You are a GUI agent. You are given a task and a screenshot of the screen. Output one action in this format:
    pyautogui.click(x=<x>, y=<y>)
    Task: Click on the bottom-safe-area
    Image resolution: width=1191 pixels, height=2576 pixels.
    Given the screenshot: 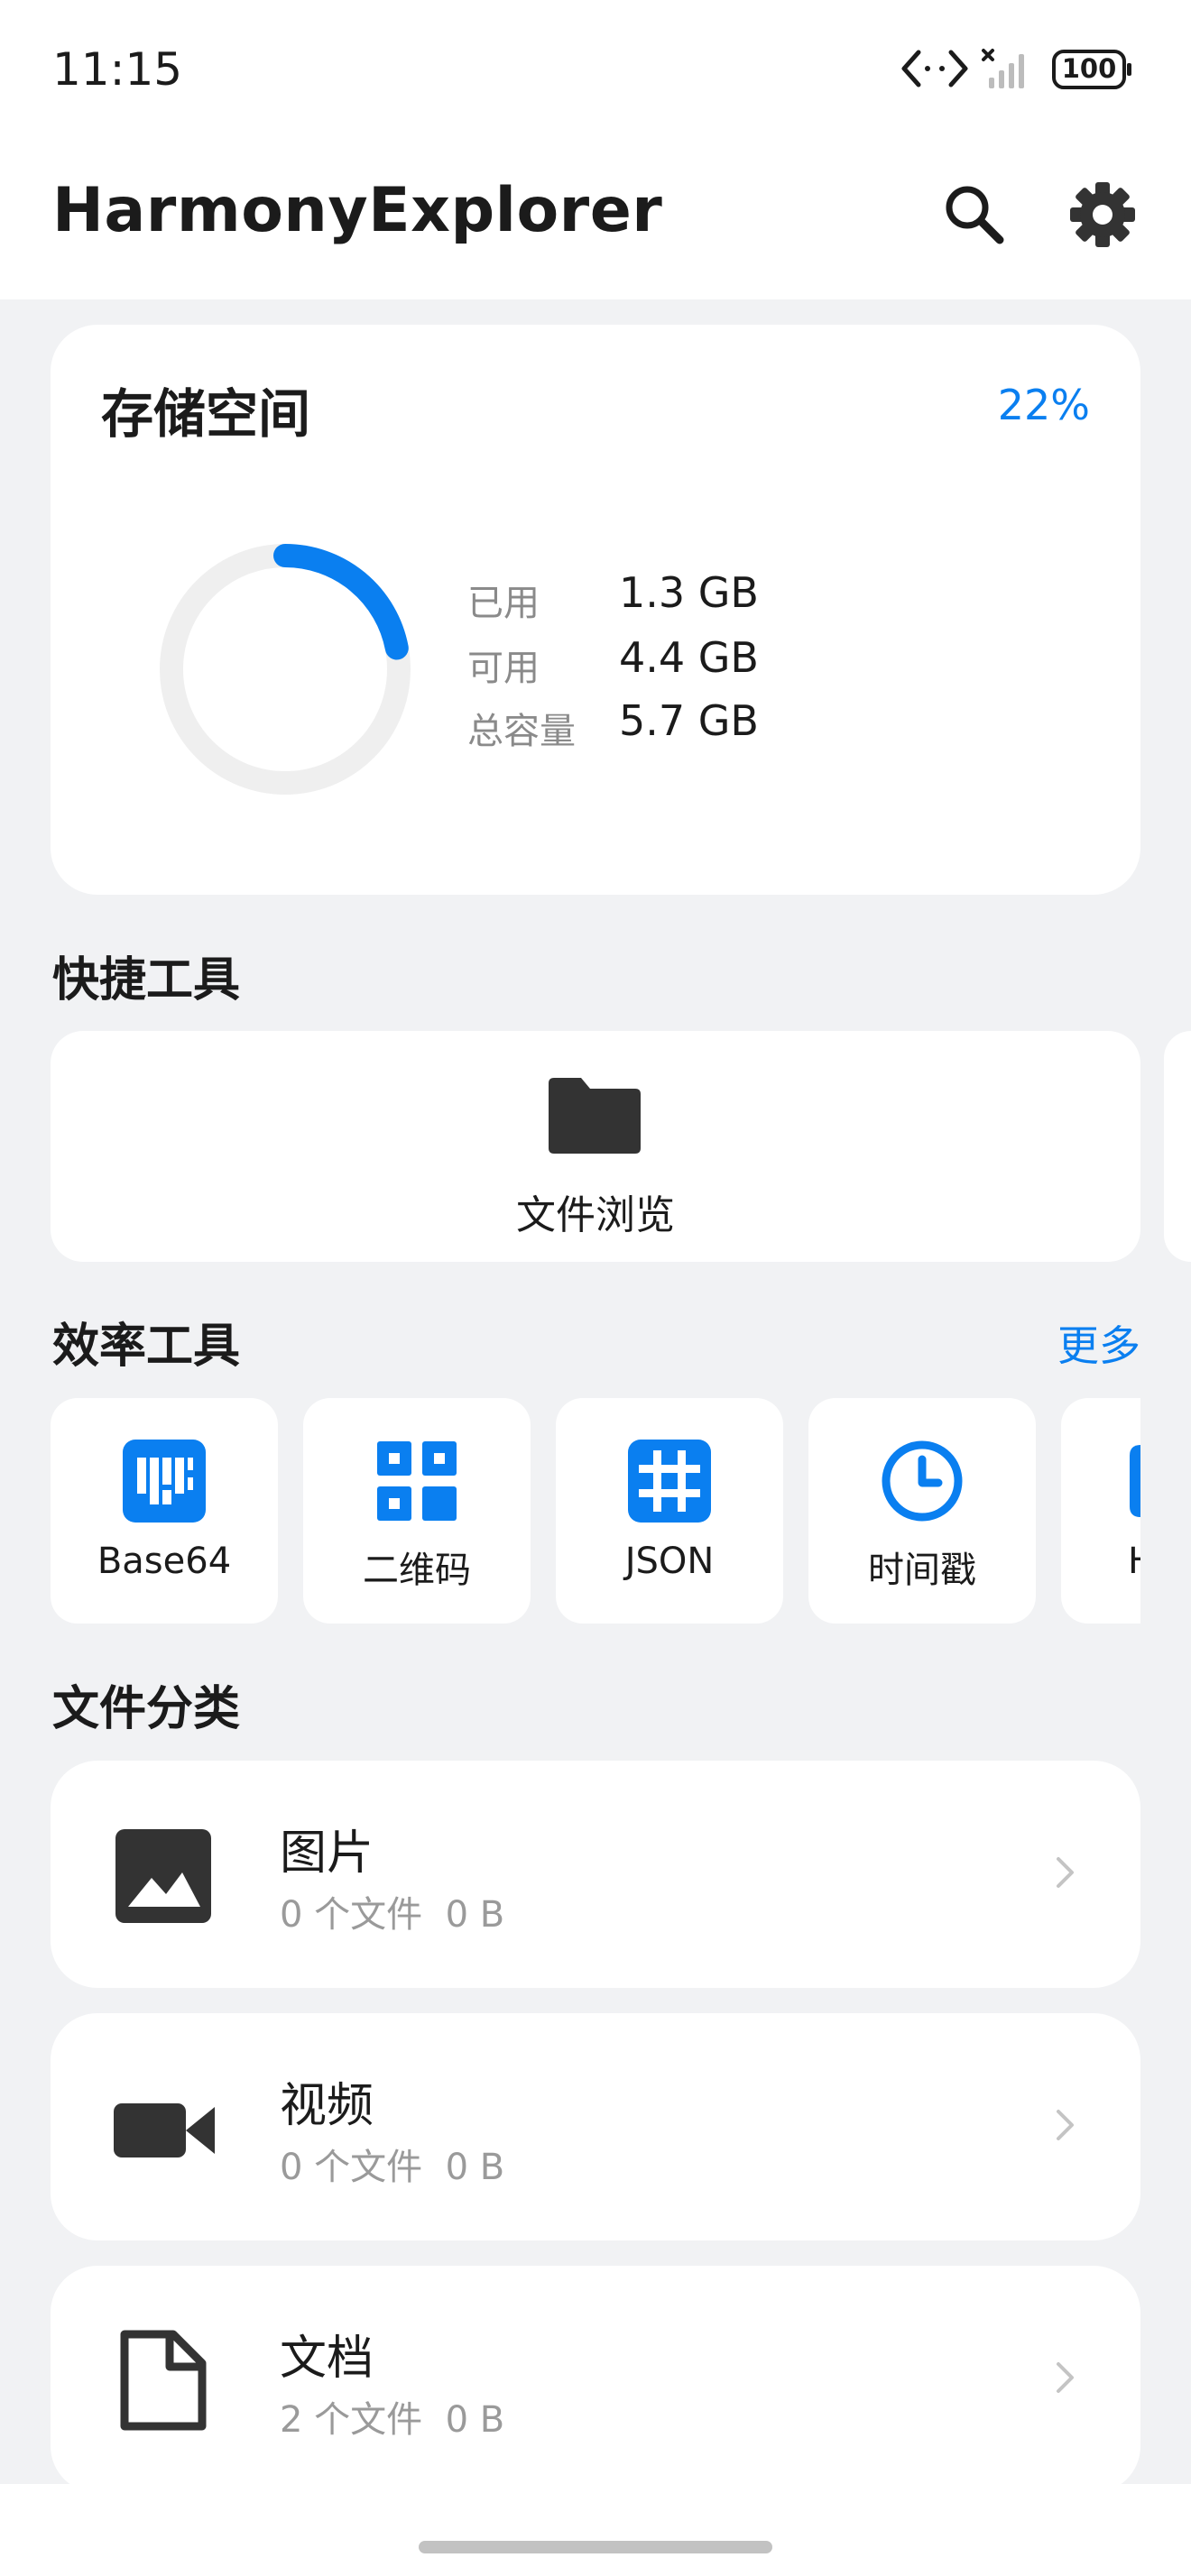 What is the action you would take?
    pyautogui.click(x=595, y=2530)
    